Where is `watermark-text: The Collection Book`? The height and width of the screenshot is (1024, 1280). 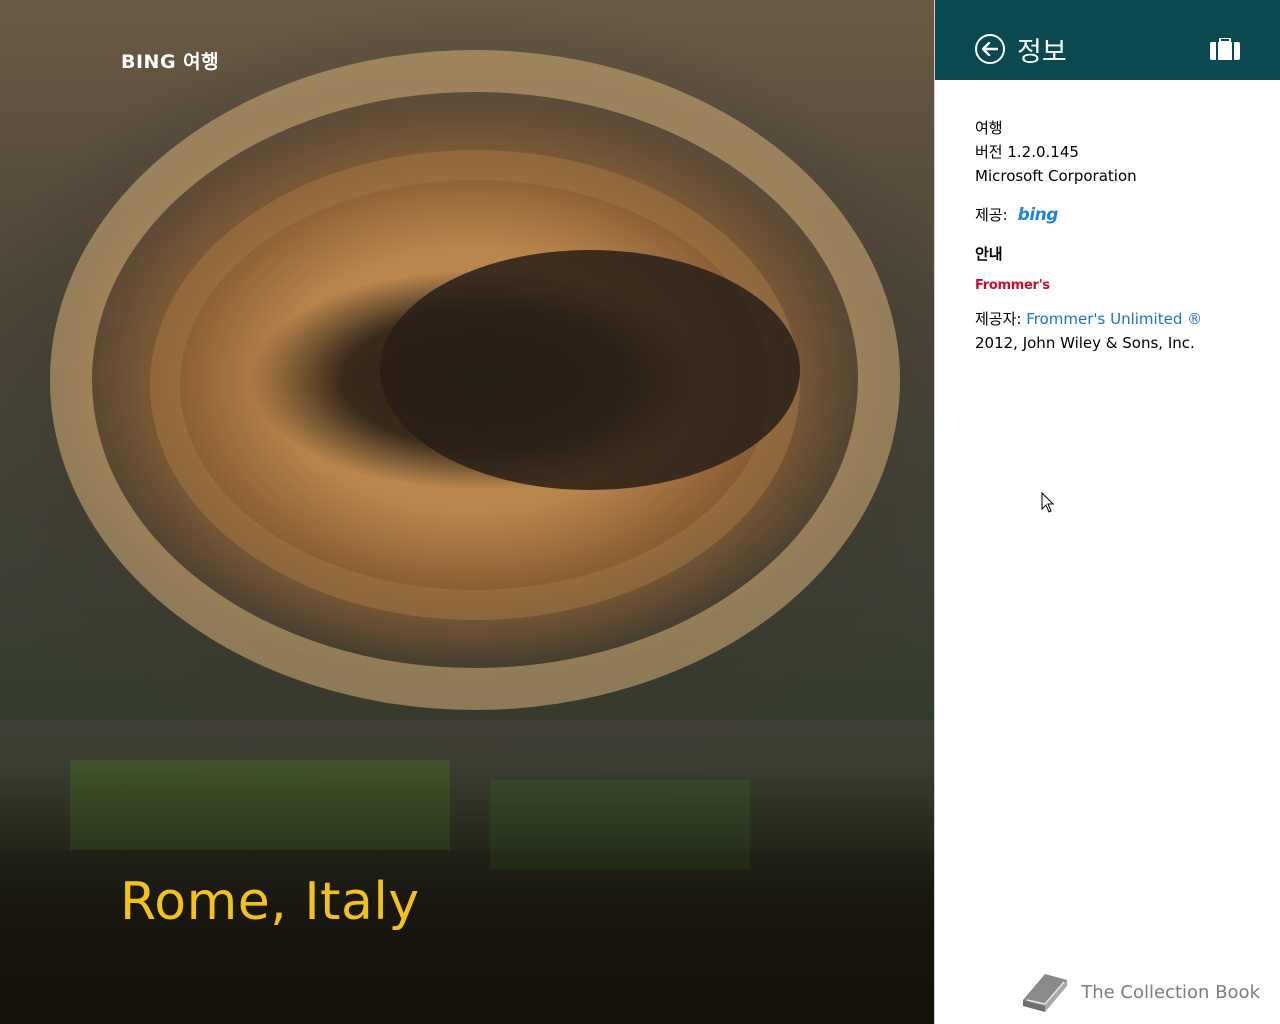 watermark-text: The Collection Book is located at coordinates (1170, 992).